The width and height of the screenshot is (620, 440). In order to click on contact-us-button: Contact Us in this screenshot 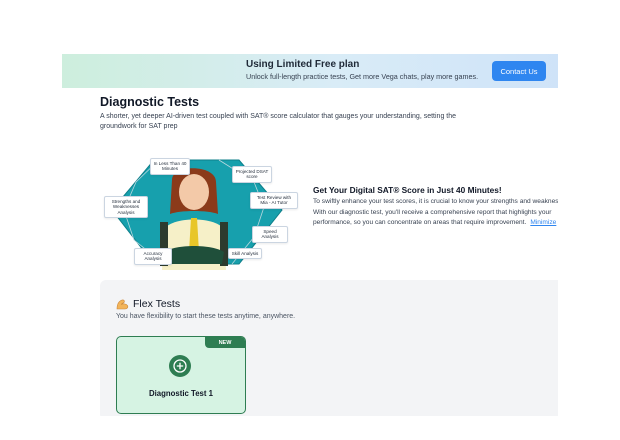, I will do `click(519, 71)`.